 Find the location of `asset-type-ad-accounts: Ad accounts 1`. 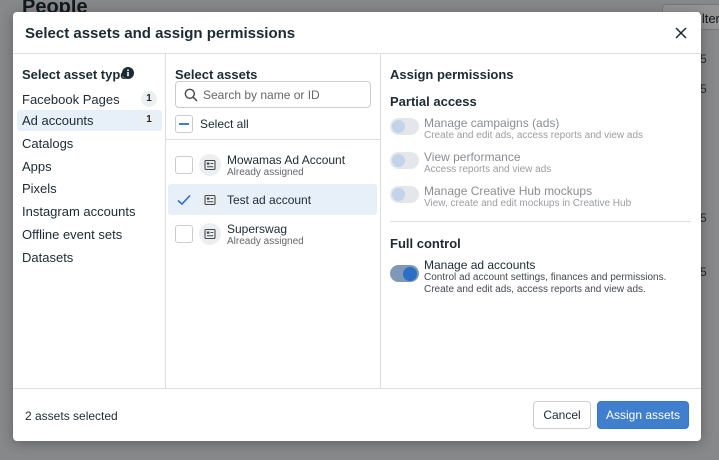

asset-type-ad-accounts: Ad accounts 1 is located at coordinates (89, 120).